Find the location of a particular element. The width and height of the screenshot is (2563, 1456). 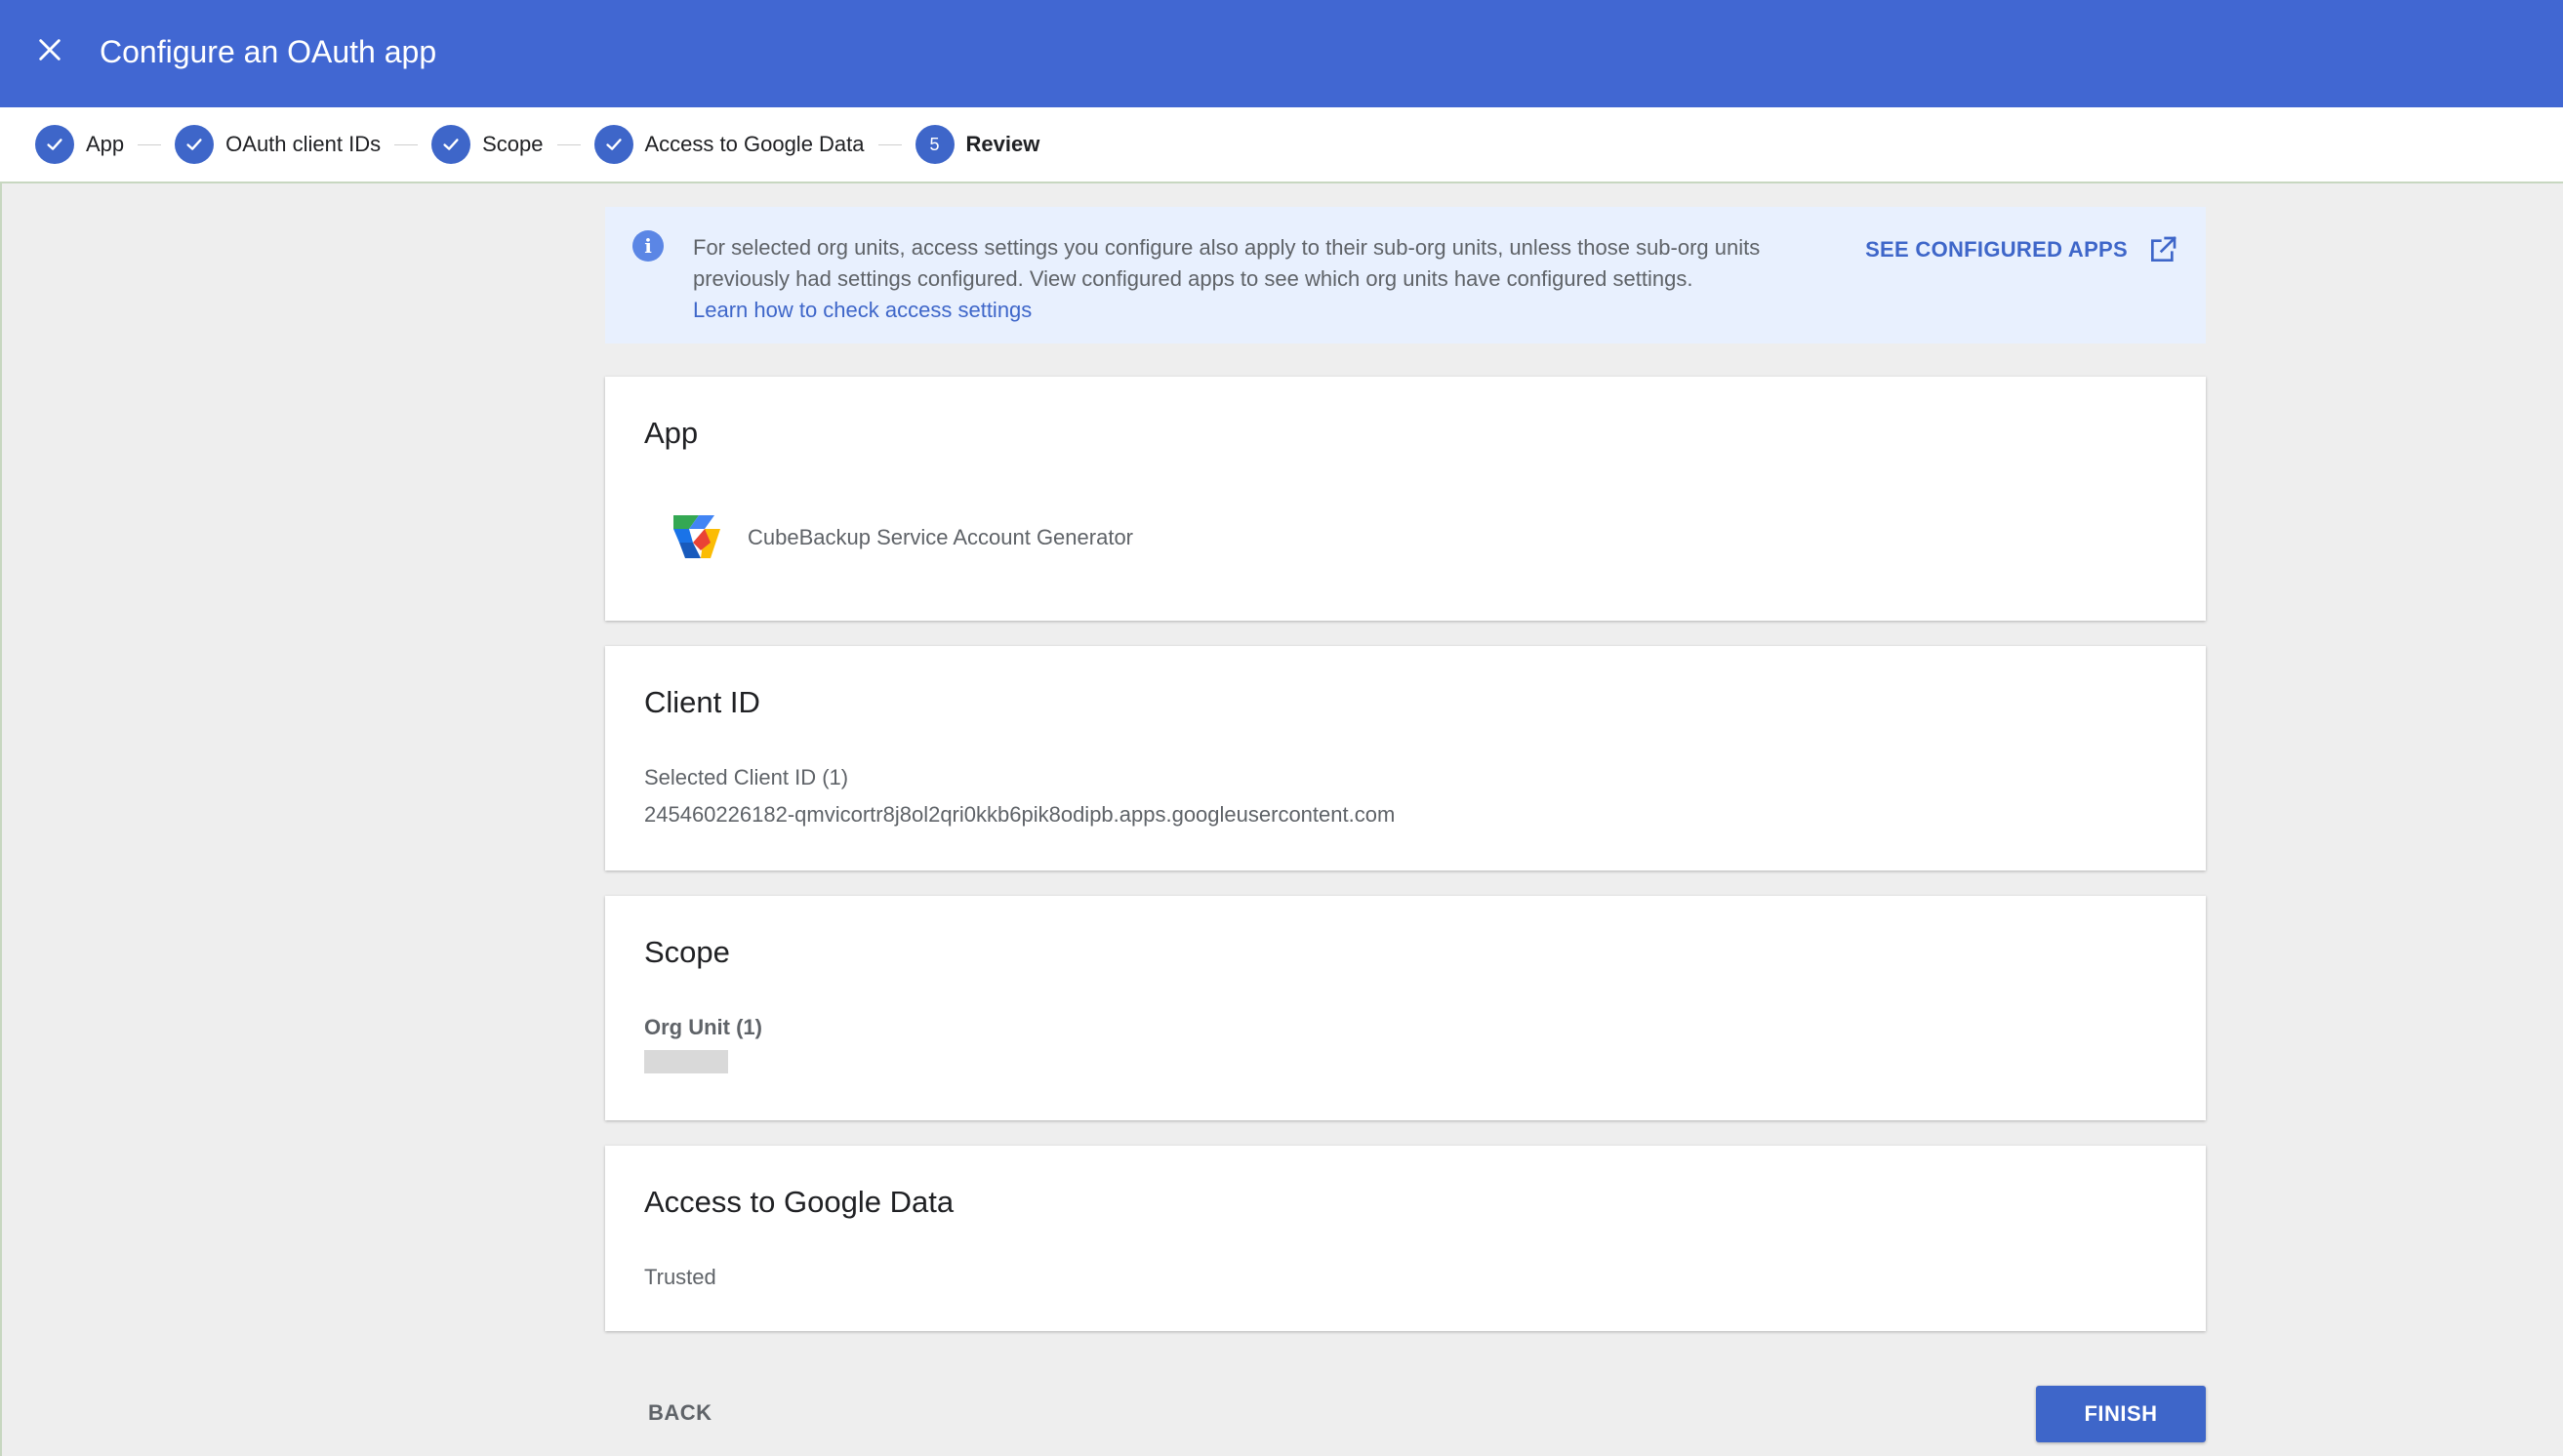

org-unit-label: Org Unit (1) is located at coordinates (703, 1027).